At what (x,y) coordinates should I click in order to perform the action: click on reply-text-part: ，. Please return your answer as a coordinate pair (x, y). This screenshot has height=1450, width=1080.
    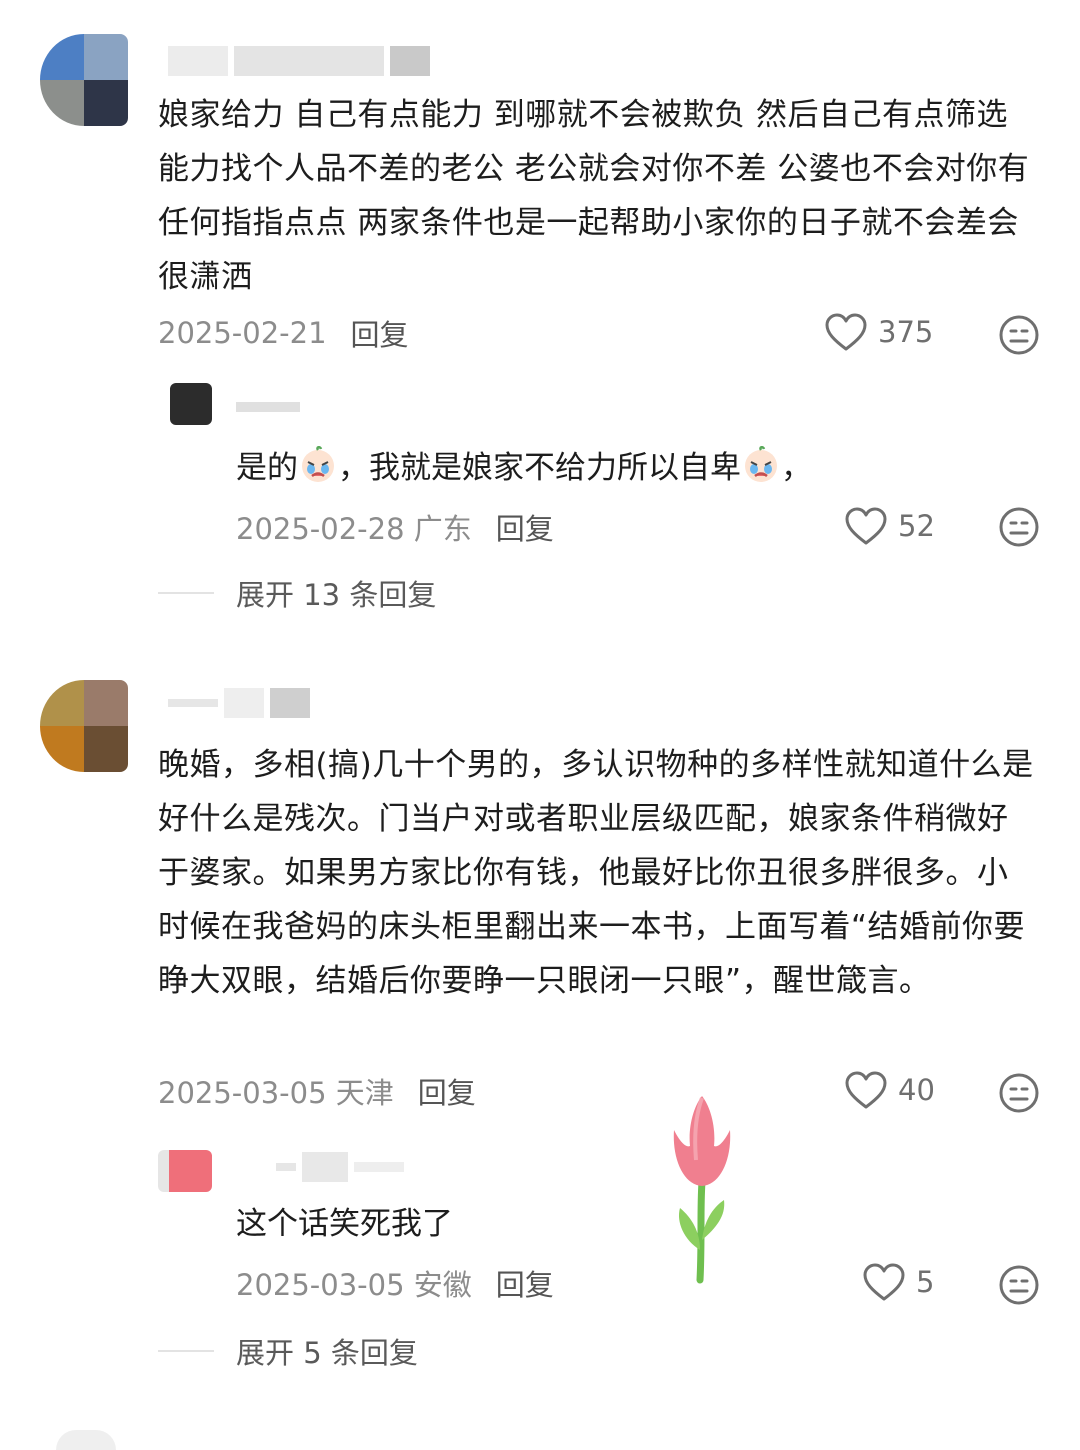
    Looking at the image, I should click on (796, 468).